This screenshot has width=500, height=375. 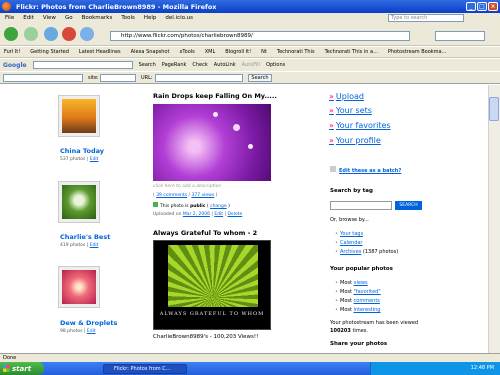 I want to click on start-button: start, so click(x=22, y=368).